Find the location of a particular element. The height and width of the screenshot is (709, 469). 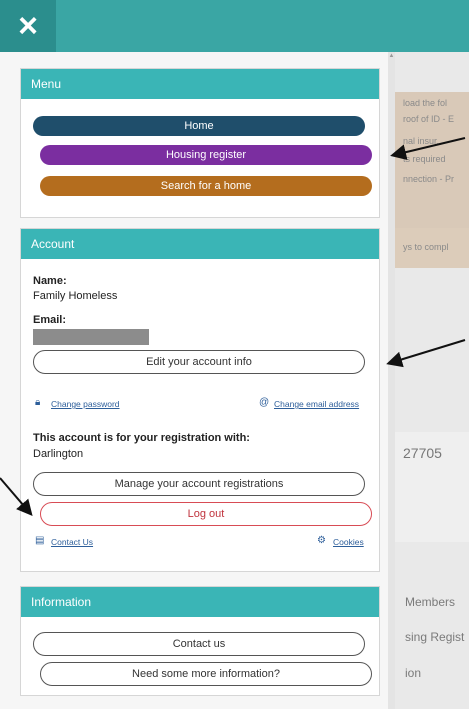

arrow-to-log-out is located at coordinates (16, 497).